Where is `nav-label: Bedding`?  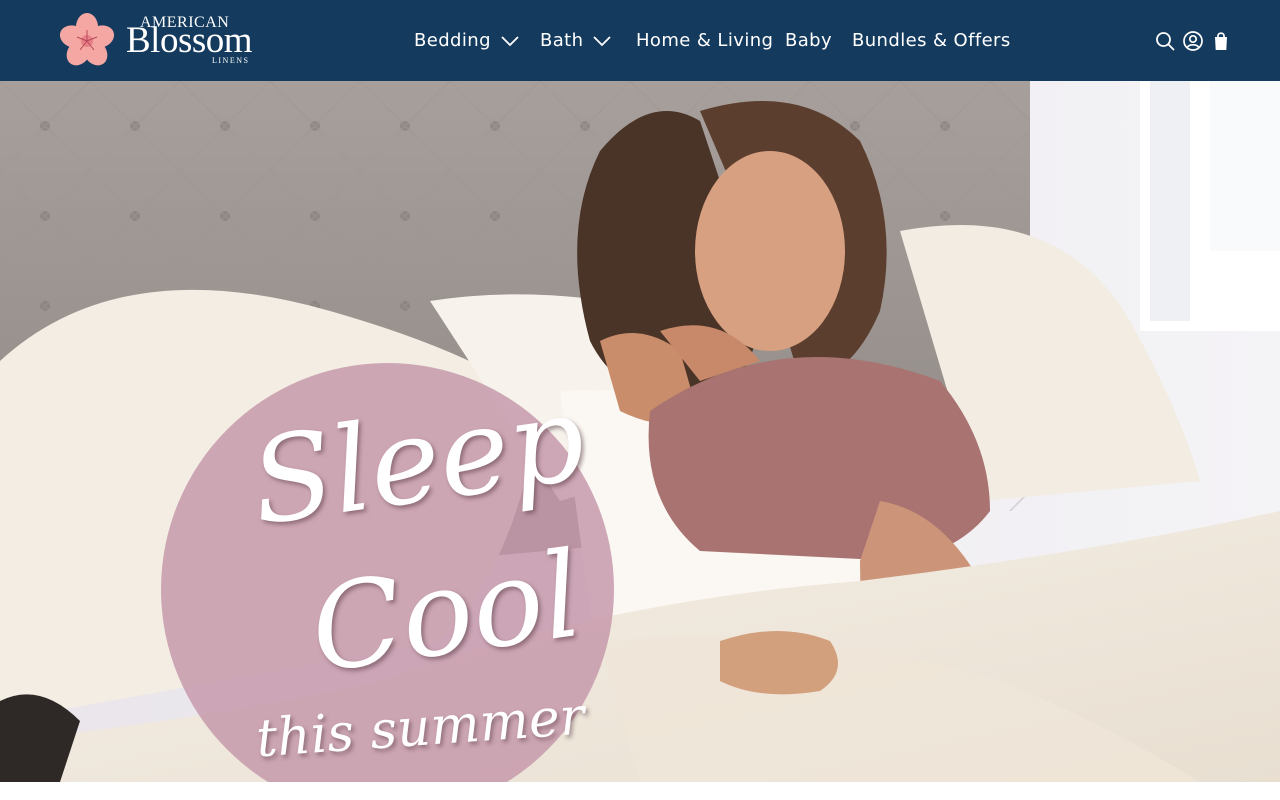
nav-label: Bedding is located at coordinates (452, 40).